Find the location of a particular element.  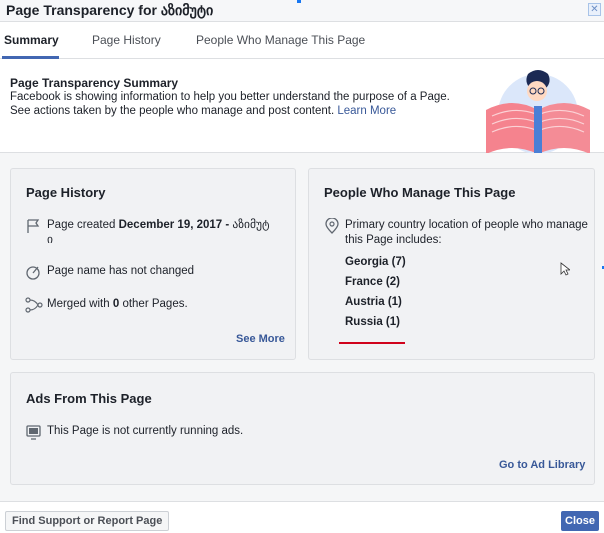

ads-status-row: This Page is not currently running ads. is located at coordinates (225, 432).